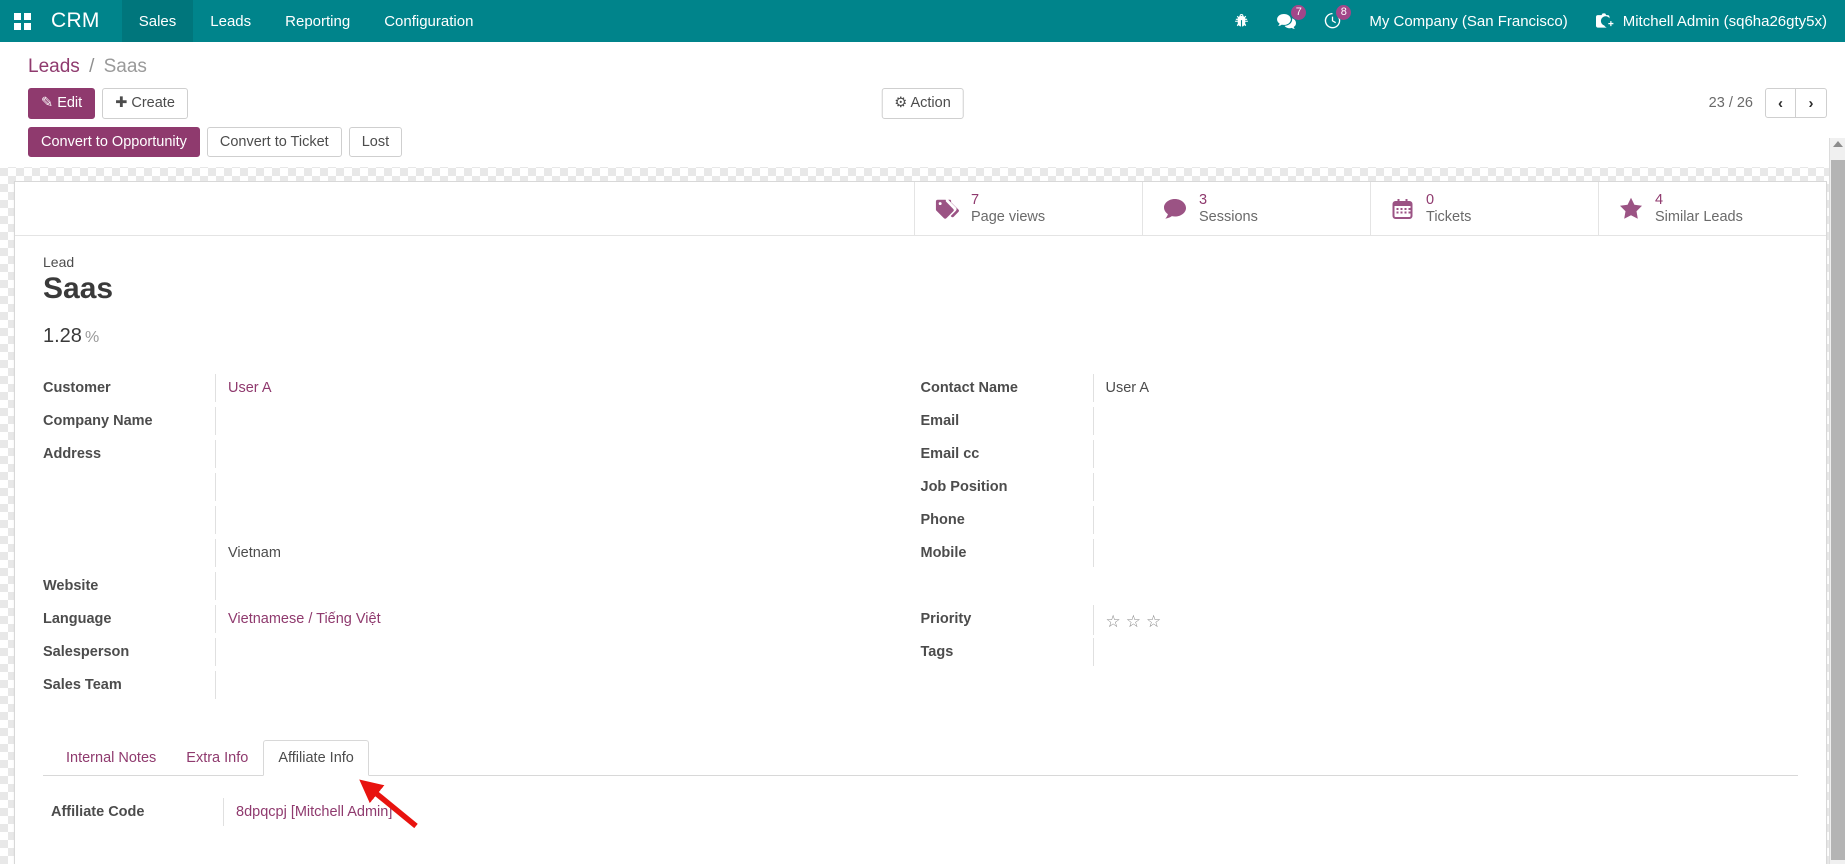  Describe the element at coordinates (1436, 519) in the screenshot. I see `field-value-phone` at that location.